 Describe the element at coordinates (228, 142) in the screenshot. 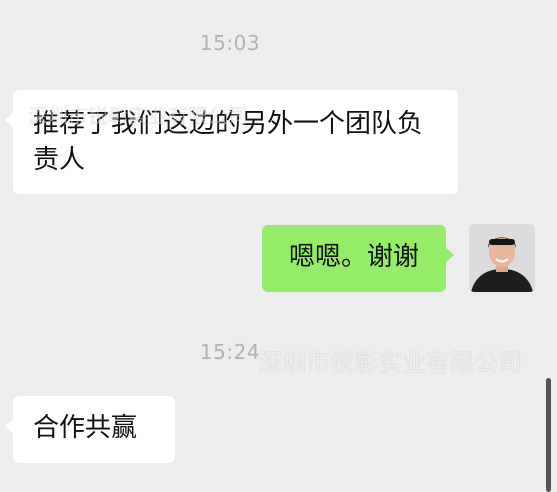

I see `message-text: 推荐了我们这边的另外一个团队负责人` at that location.